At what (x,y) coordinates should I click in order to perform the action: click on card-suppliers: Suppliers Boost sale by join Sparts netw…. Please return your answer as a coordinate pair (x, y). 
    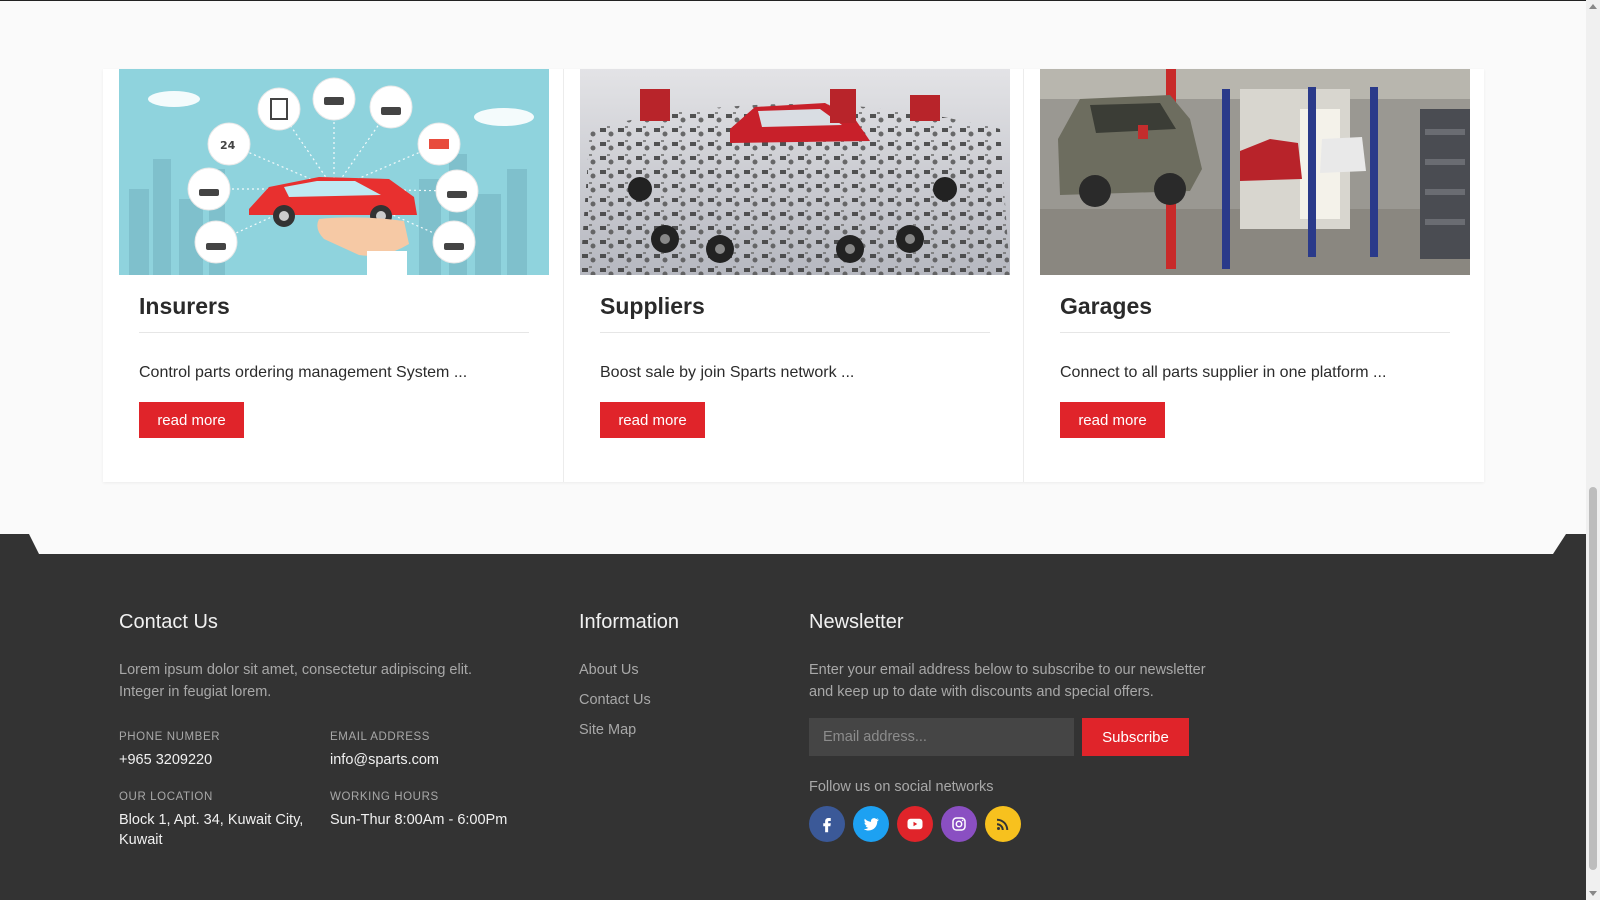
    Looking at the image, I should click on (793, 275).